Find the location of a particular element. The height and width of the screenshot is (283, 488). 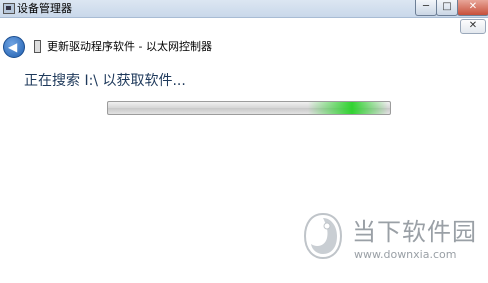

device-manager-icon is located at coordinates (9, 8).